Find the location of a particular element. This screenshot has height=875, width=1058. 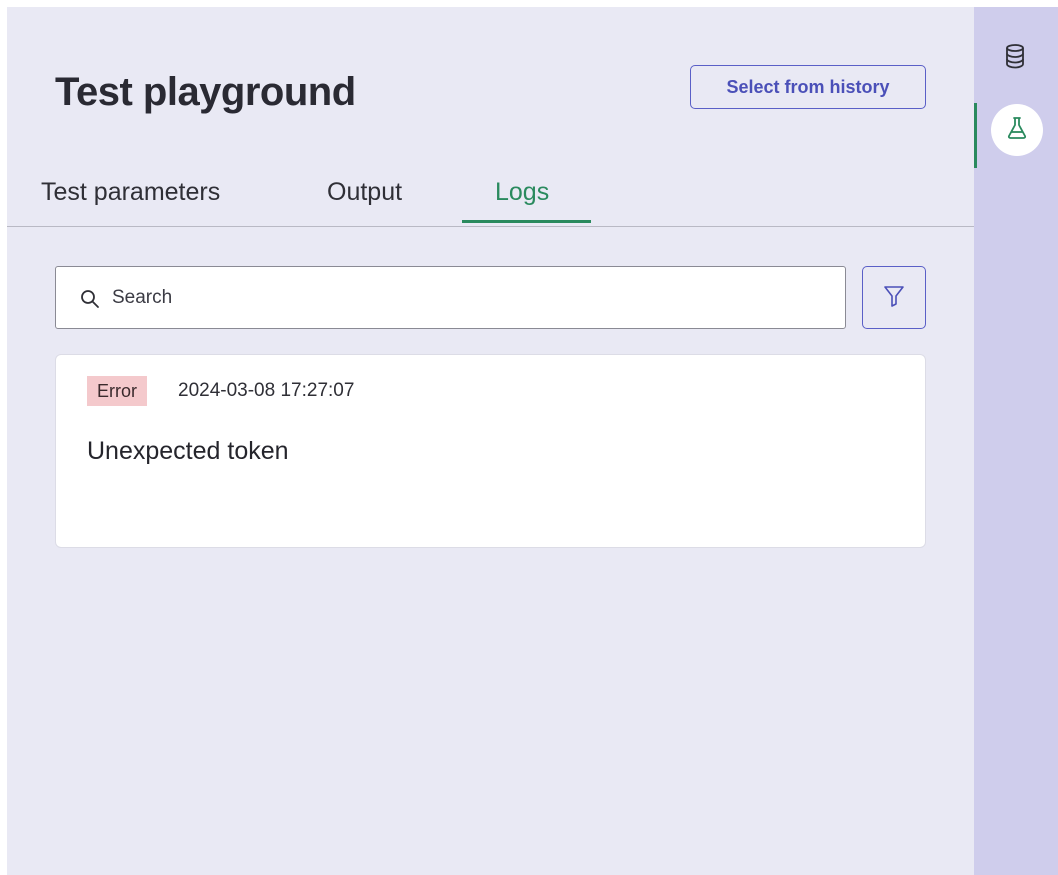

tab-test-parameters: Test parameters is located at coordinates (130, 196).